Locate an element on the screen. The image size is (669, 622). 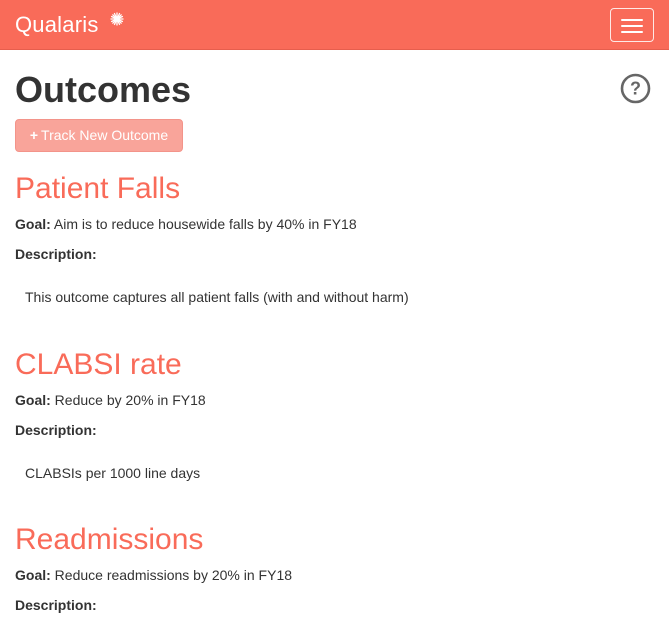
goal-text: Reduce by 20% in FY18 is located at coordinates (130, 400).